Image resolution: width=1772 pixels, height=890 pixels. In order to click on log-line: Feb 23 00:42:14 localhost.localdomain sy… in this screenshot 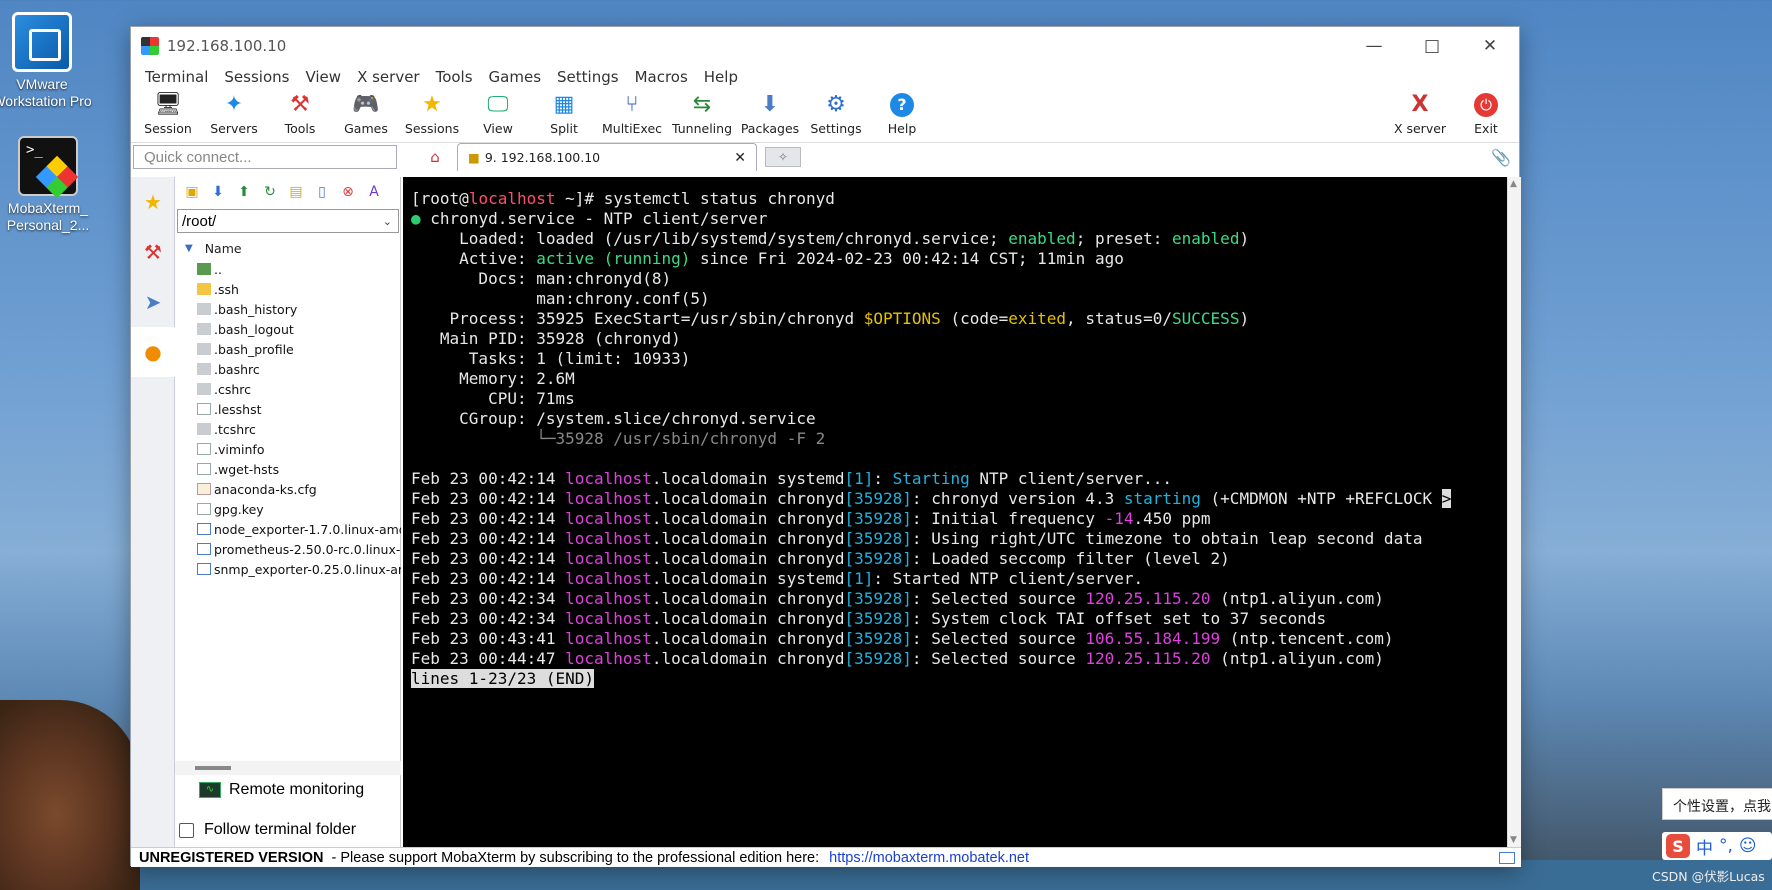, I will do `click(792, 478)`.